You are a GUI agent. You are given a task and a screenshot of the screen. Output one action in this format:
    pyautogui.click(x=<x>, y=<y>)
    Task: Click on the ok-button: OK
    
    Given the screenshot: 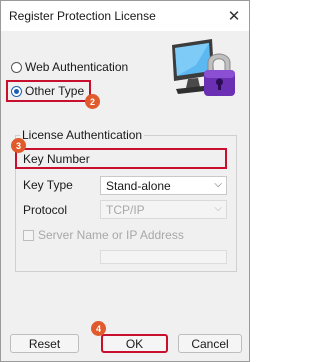 What is the action you would take?
    pyautogui.click(x=134, y=343)
    